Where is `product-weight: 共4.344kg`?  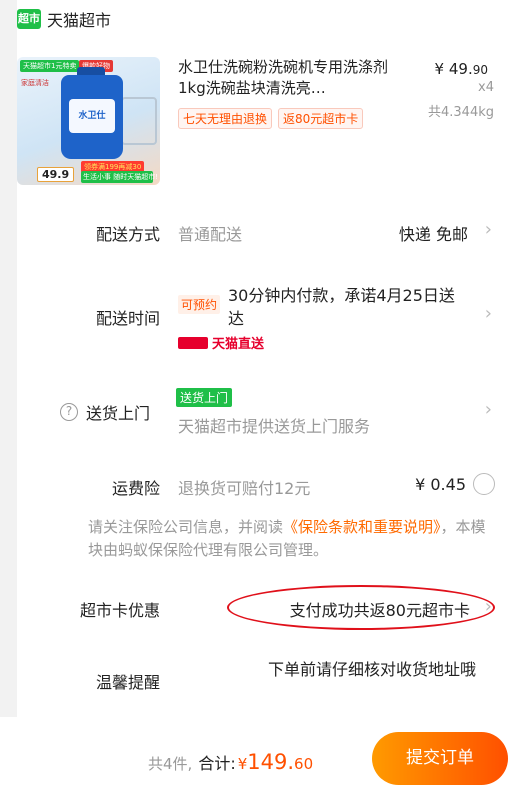
product-weight: 共4.344kg is located at coordinates (461, 112).